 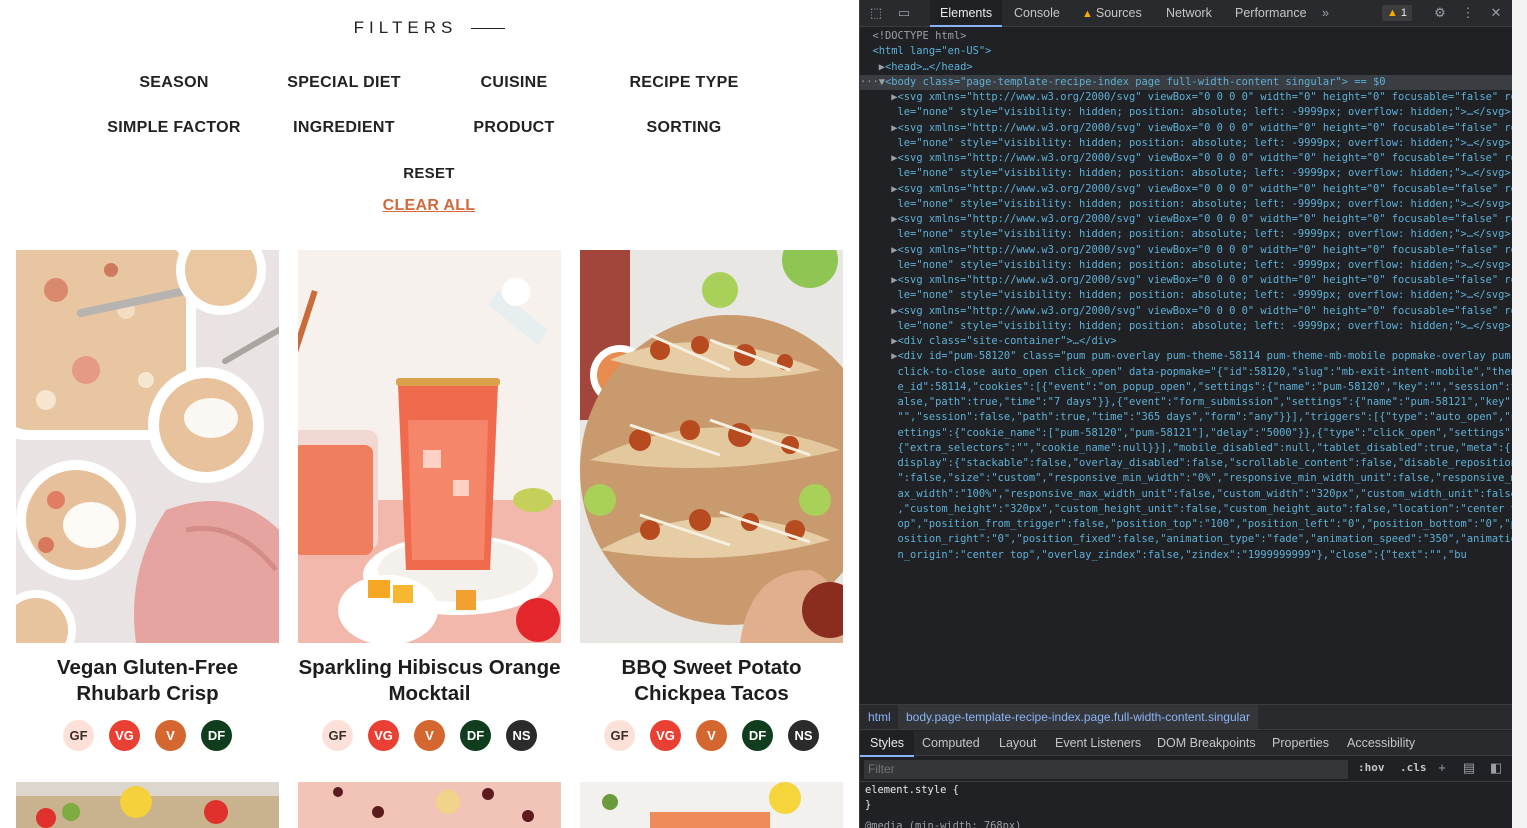 I want to click on filter-simple-factor-button: SIMPLE FACTOR, so click(x=174, y=128).